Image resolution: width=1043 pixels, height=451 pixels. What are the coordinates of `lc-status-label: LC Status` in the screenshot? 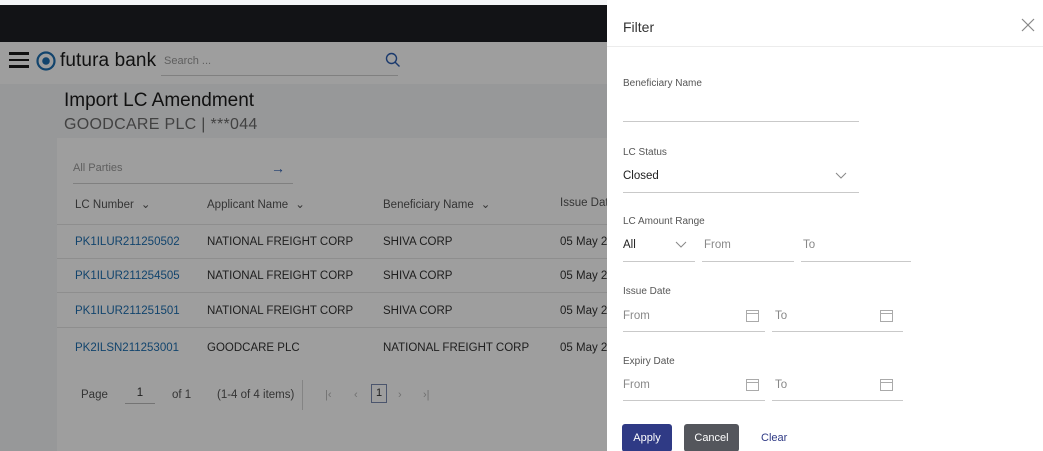 It's located at (645, 152).